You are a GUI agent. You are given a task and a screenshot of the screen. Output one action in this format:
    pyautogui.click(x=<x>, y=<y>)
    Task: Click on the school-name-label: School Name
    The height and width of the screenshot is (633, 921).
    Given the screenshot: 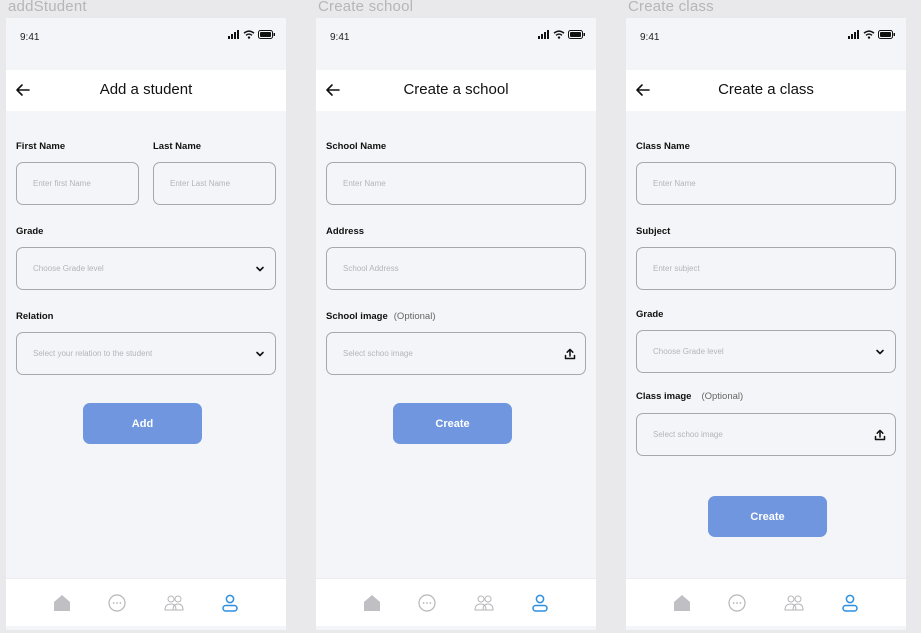 What is the action you would take?
    pyautogui.click(x=356, y=146)
    